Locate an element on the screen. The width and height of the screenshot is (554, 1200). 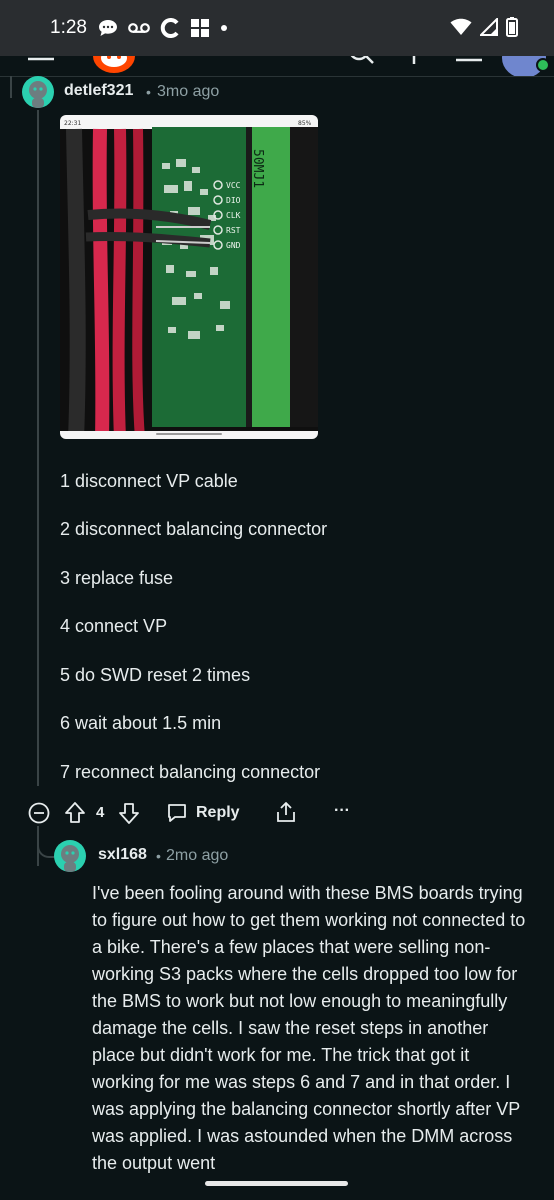
grid-app-icon is located at coordinates (200, 28).